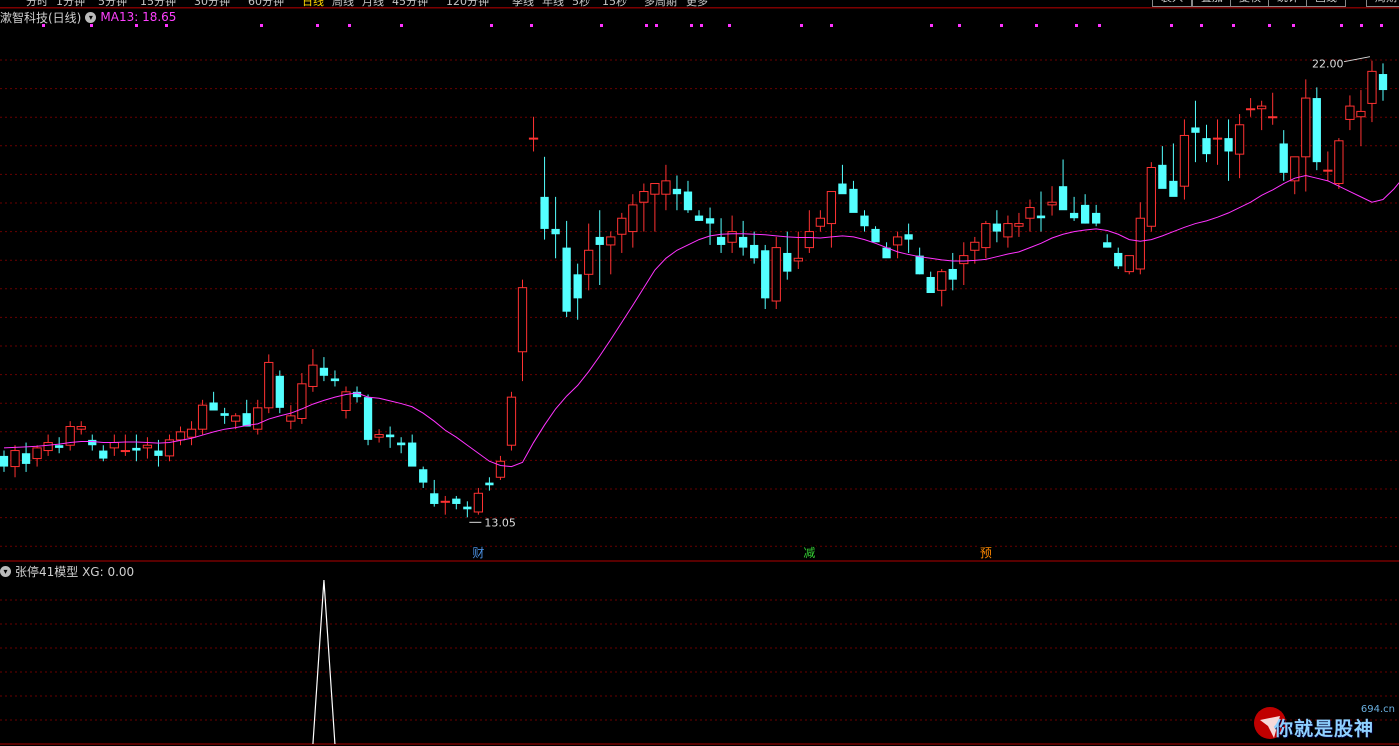 Image resolution: width=1399 pixels, height=746 pixels. What do you see at coordinates (986, 553) in the screenshot?
I see `event-marker: 预` at bounding box center [986, 553].